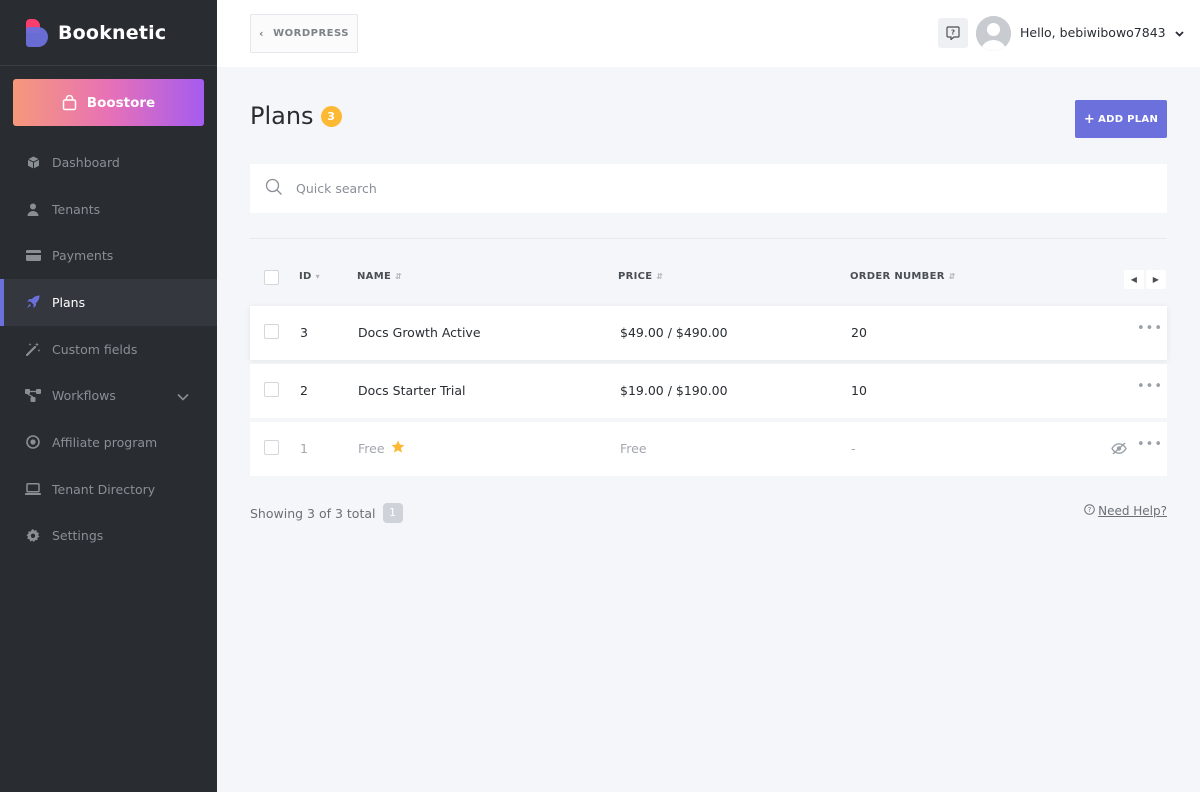 This screenshot has height=792, width=1200. Describe the element at coordinates (708, 33) in the screenshot. I see `topbar: ‹ WORDPRESS ? Hello, bebiwibowo7843` at that location.